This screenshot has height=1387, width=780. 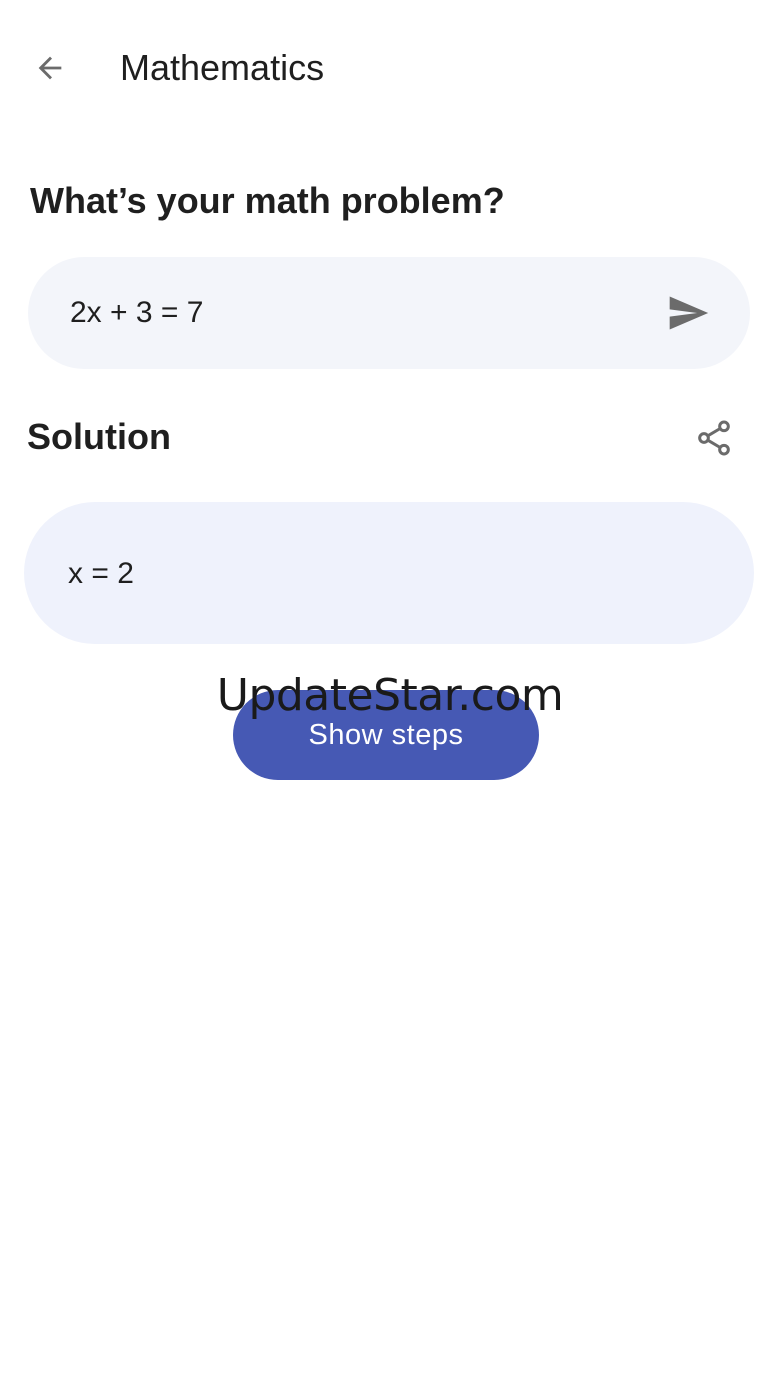 I want to click on show-steps-button: Show steps, so click(x=386, y=735).